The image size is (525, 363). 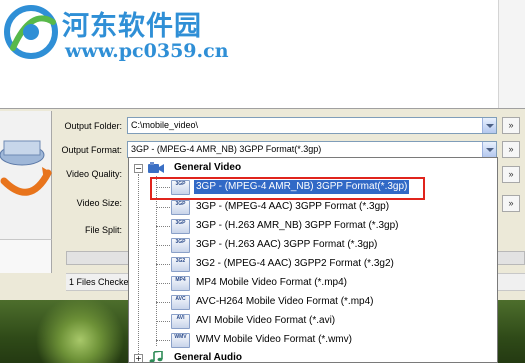 I want to click on video-camera-icon, so click(x=156, y=167).